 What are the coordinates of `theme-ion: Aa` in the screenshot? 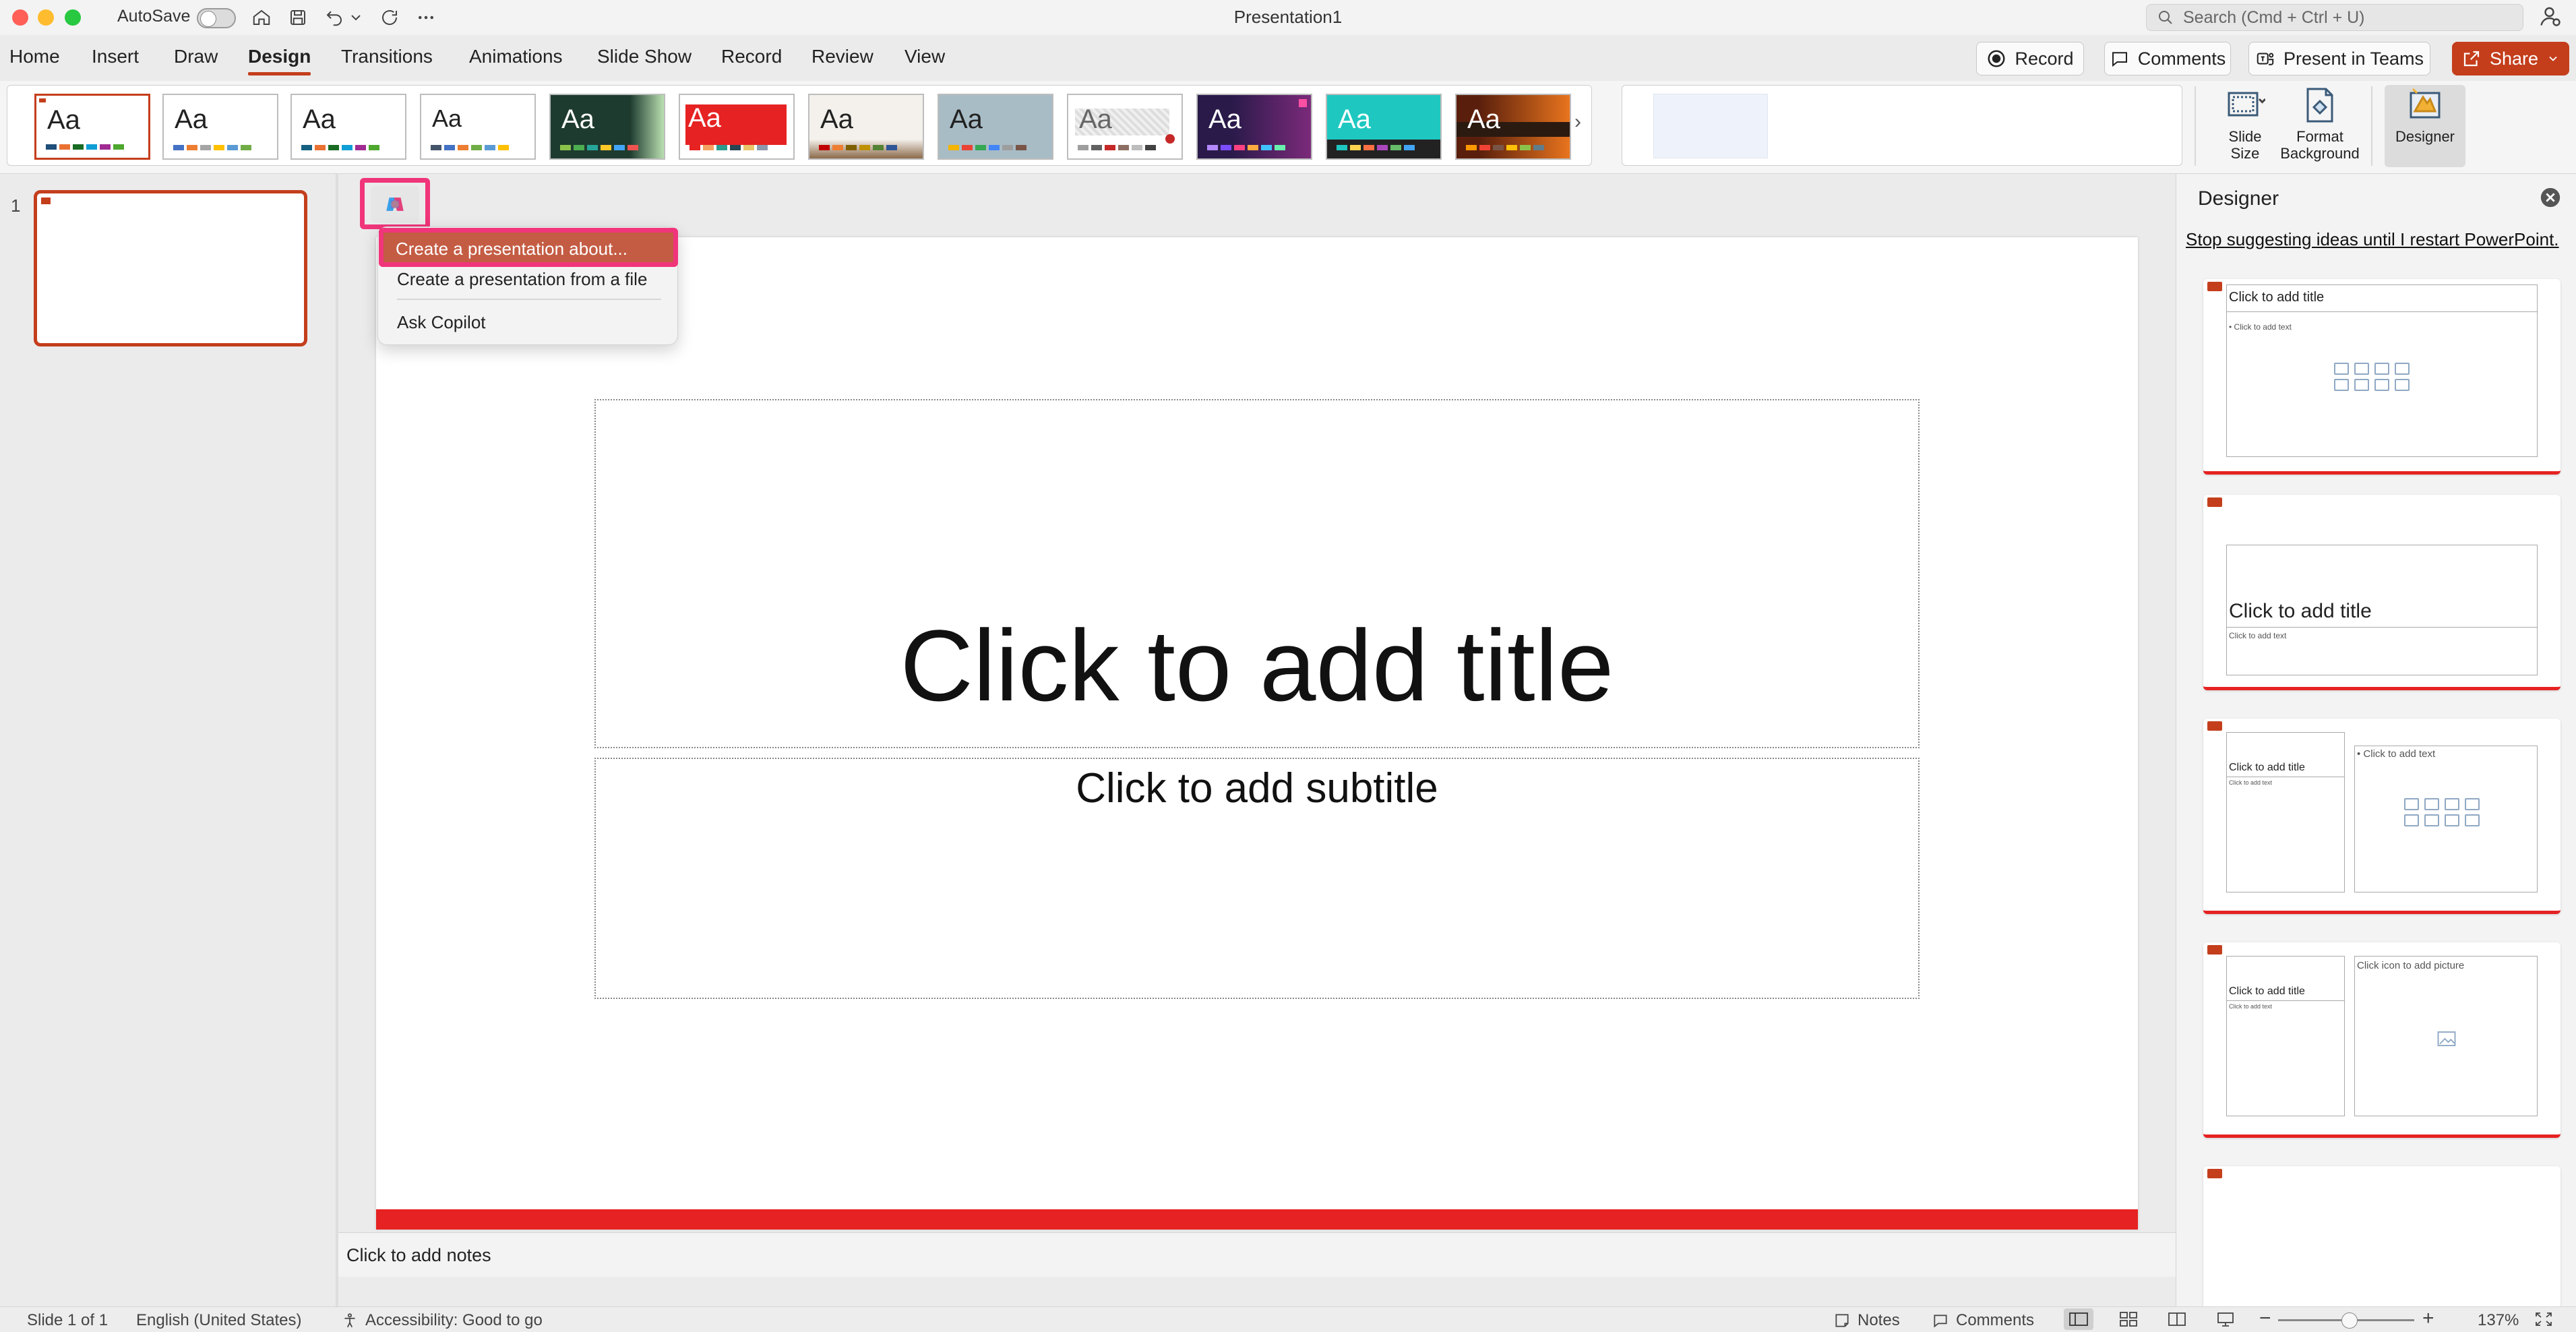 It's located at (607, 127).